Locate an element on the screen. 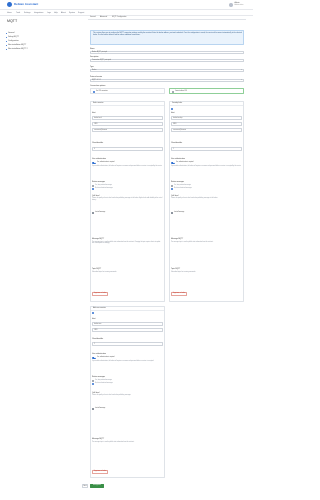  option-no-tls-card: Connect without TLS is located at coordinates (206, 91).